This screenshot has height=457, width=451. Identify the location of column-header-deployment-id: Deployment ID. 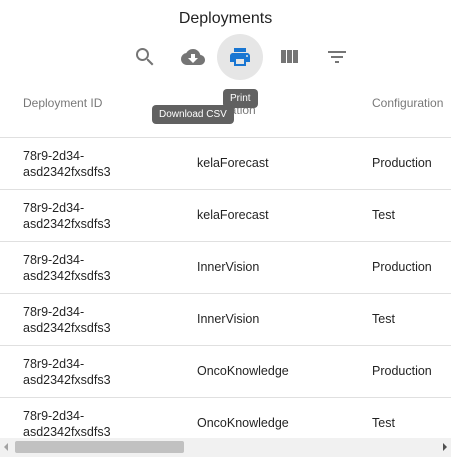
(88, 103).